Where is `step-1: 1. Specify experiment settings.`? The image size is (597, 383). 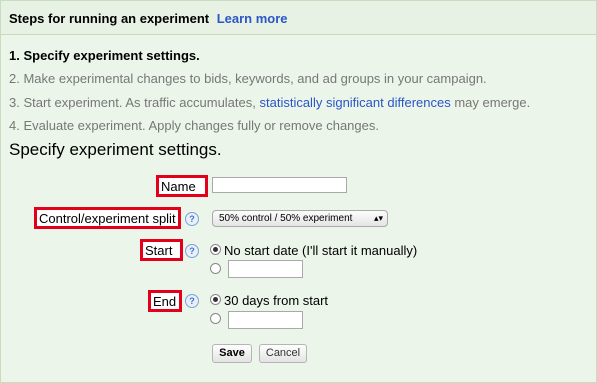
step-1: 1. Specify experiment settings. is located at coordinates (104, 55).